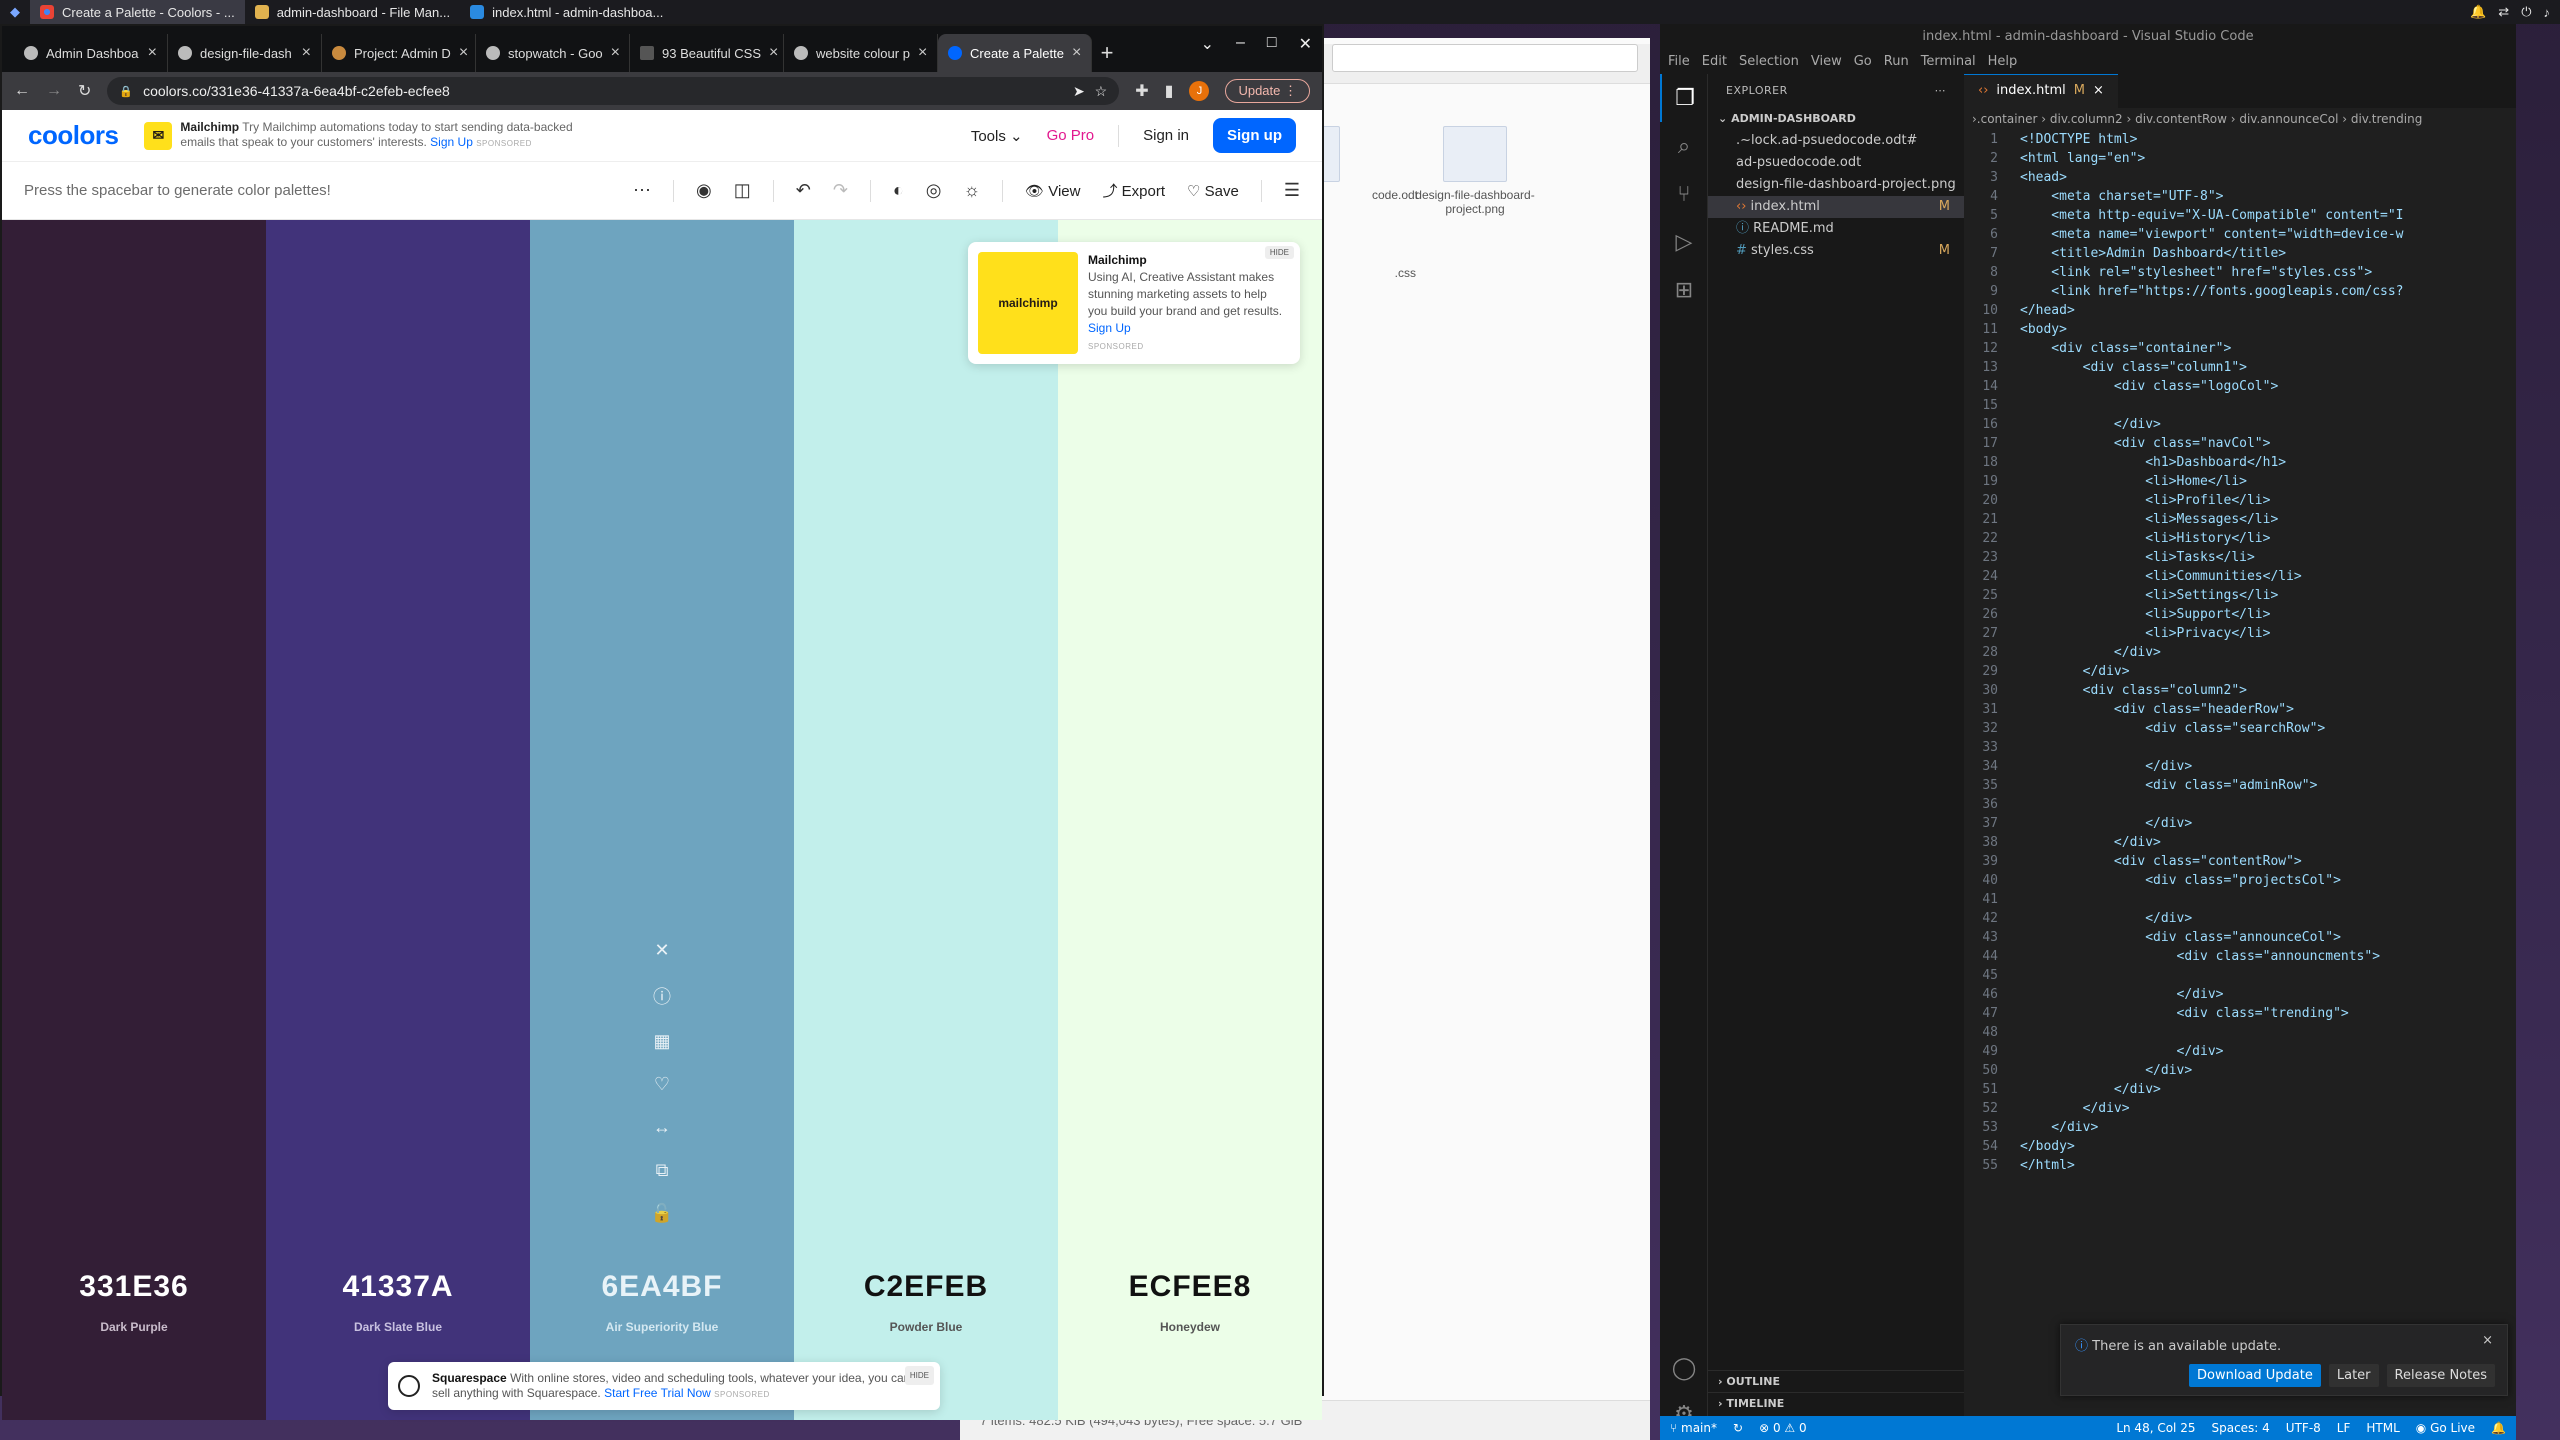  Describe the element at coordinates (2240, 158) in the screenshot. I see `code-line: 2 <html lang="en">` at that location.